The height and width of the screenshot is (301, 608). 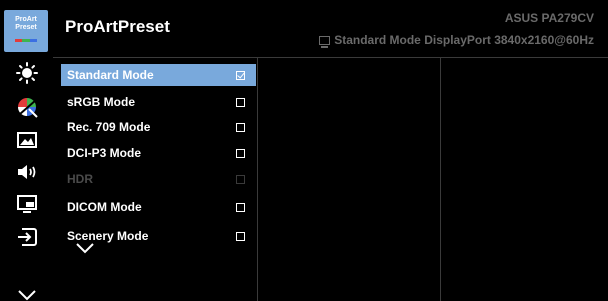 I want to click on sidebar: ProArt Preset, so click(x=26, y=150).